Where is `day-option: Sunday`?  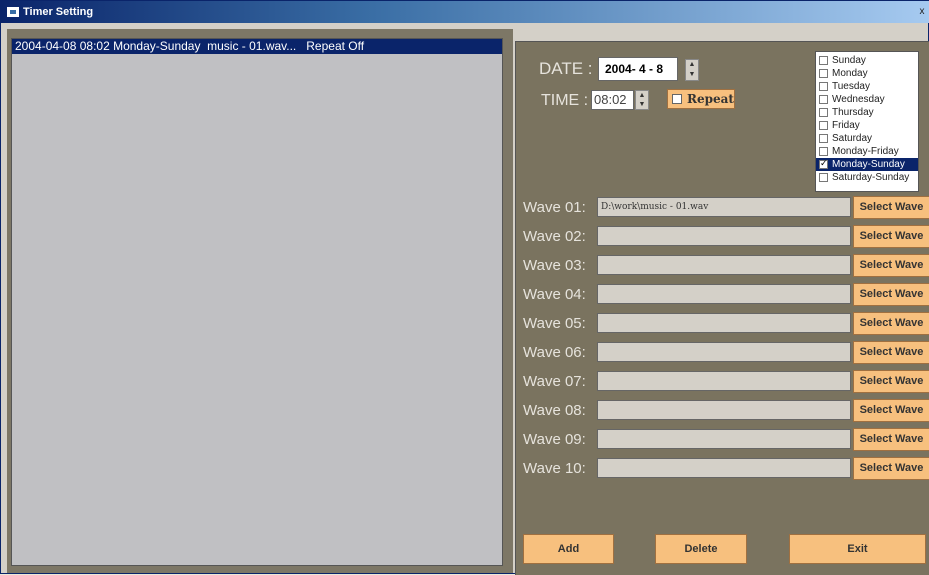 day-option: Sunday is located at coordinates (867, 60).